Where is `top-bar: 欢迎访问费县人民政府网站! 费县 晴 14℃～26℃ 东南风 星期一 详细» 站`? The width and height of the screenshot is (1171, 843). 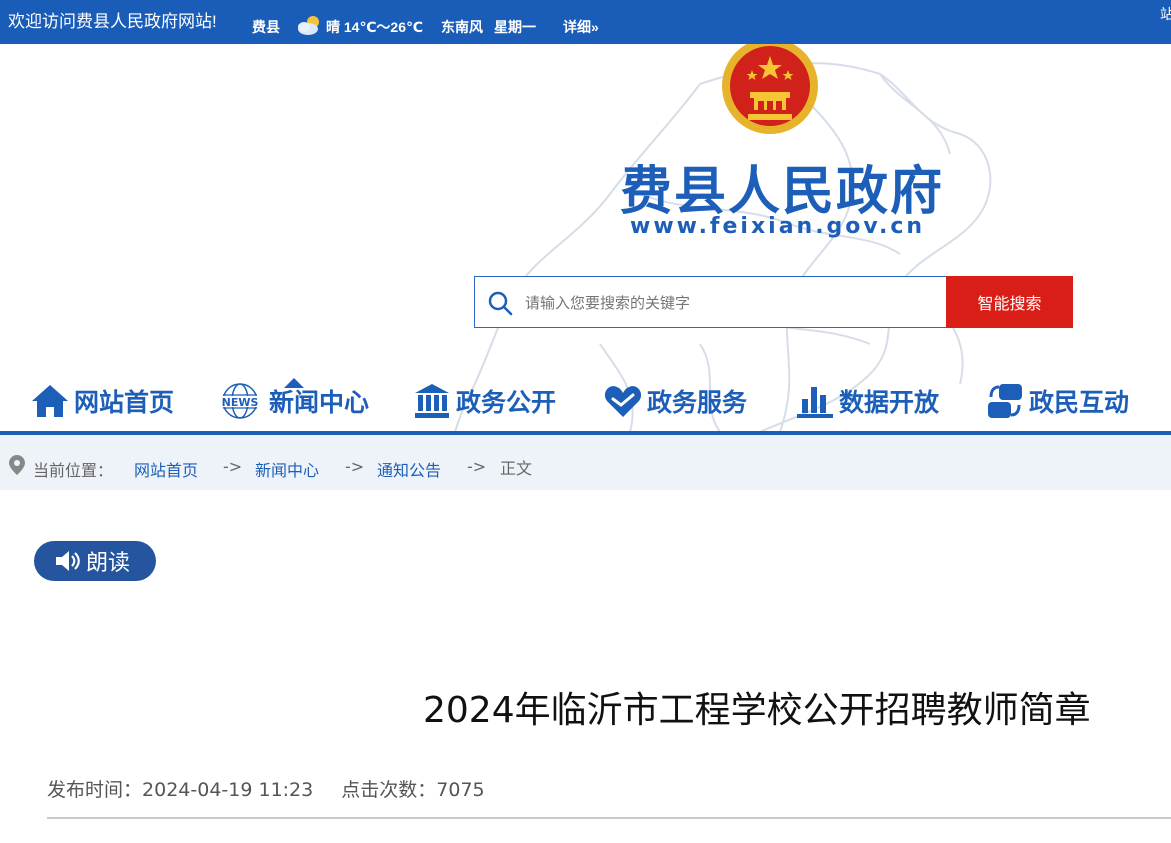 top-bar: 欢迎访问费县人民政府网站! 费县 晴 14℃～26℃ 东南风 星期一 详细» 站 is located at coordinates (585, 22).